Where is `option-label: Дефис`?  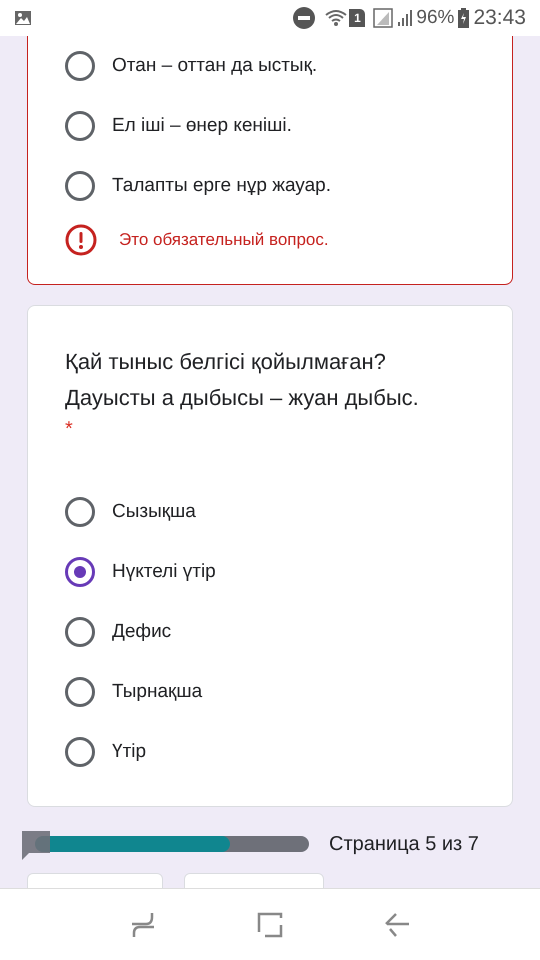 option-label: Дефис is located at coordinates (142, 632).